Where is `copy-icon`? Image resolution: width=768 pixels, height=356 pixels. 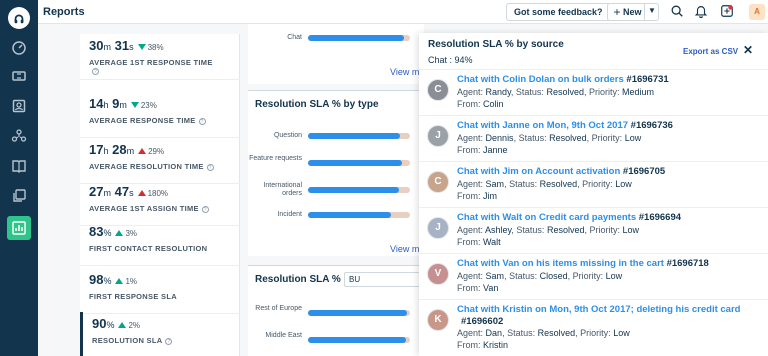 copy-icon is located at coordinates (19, 196).